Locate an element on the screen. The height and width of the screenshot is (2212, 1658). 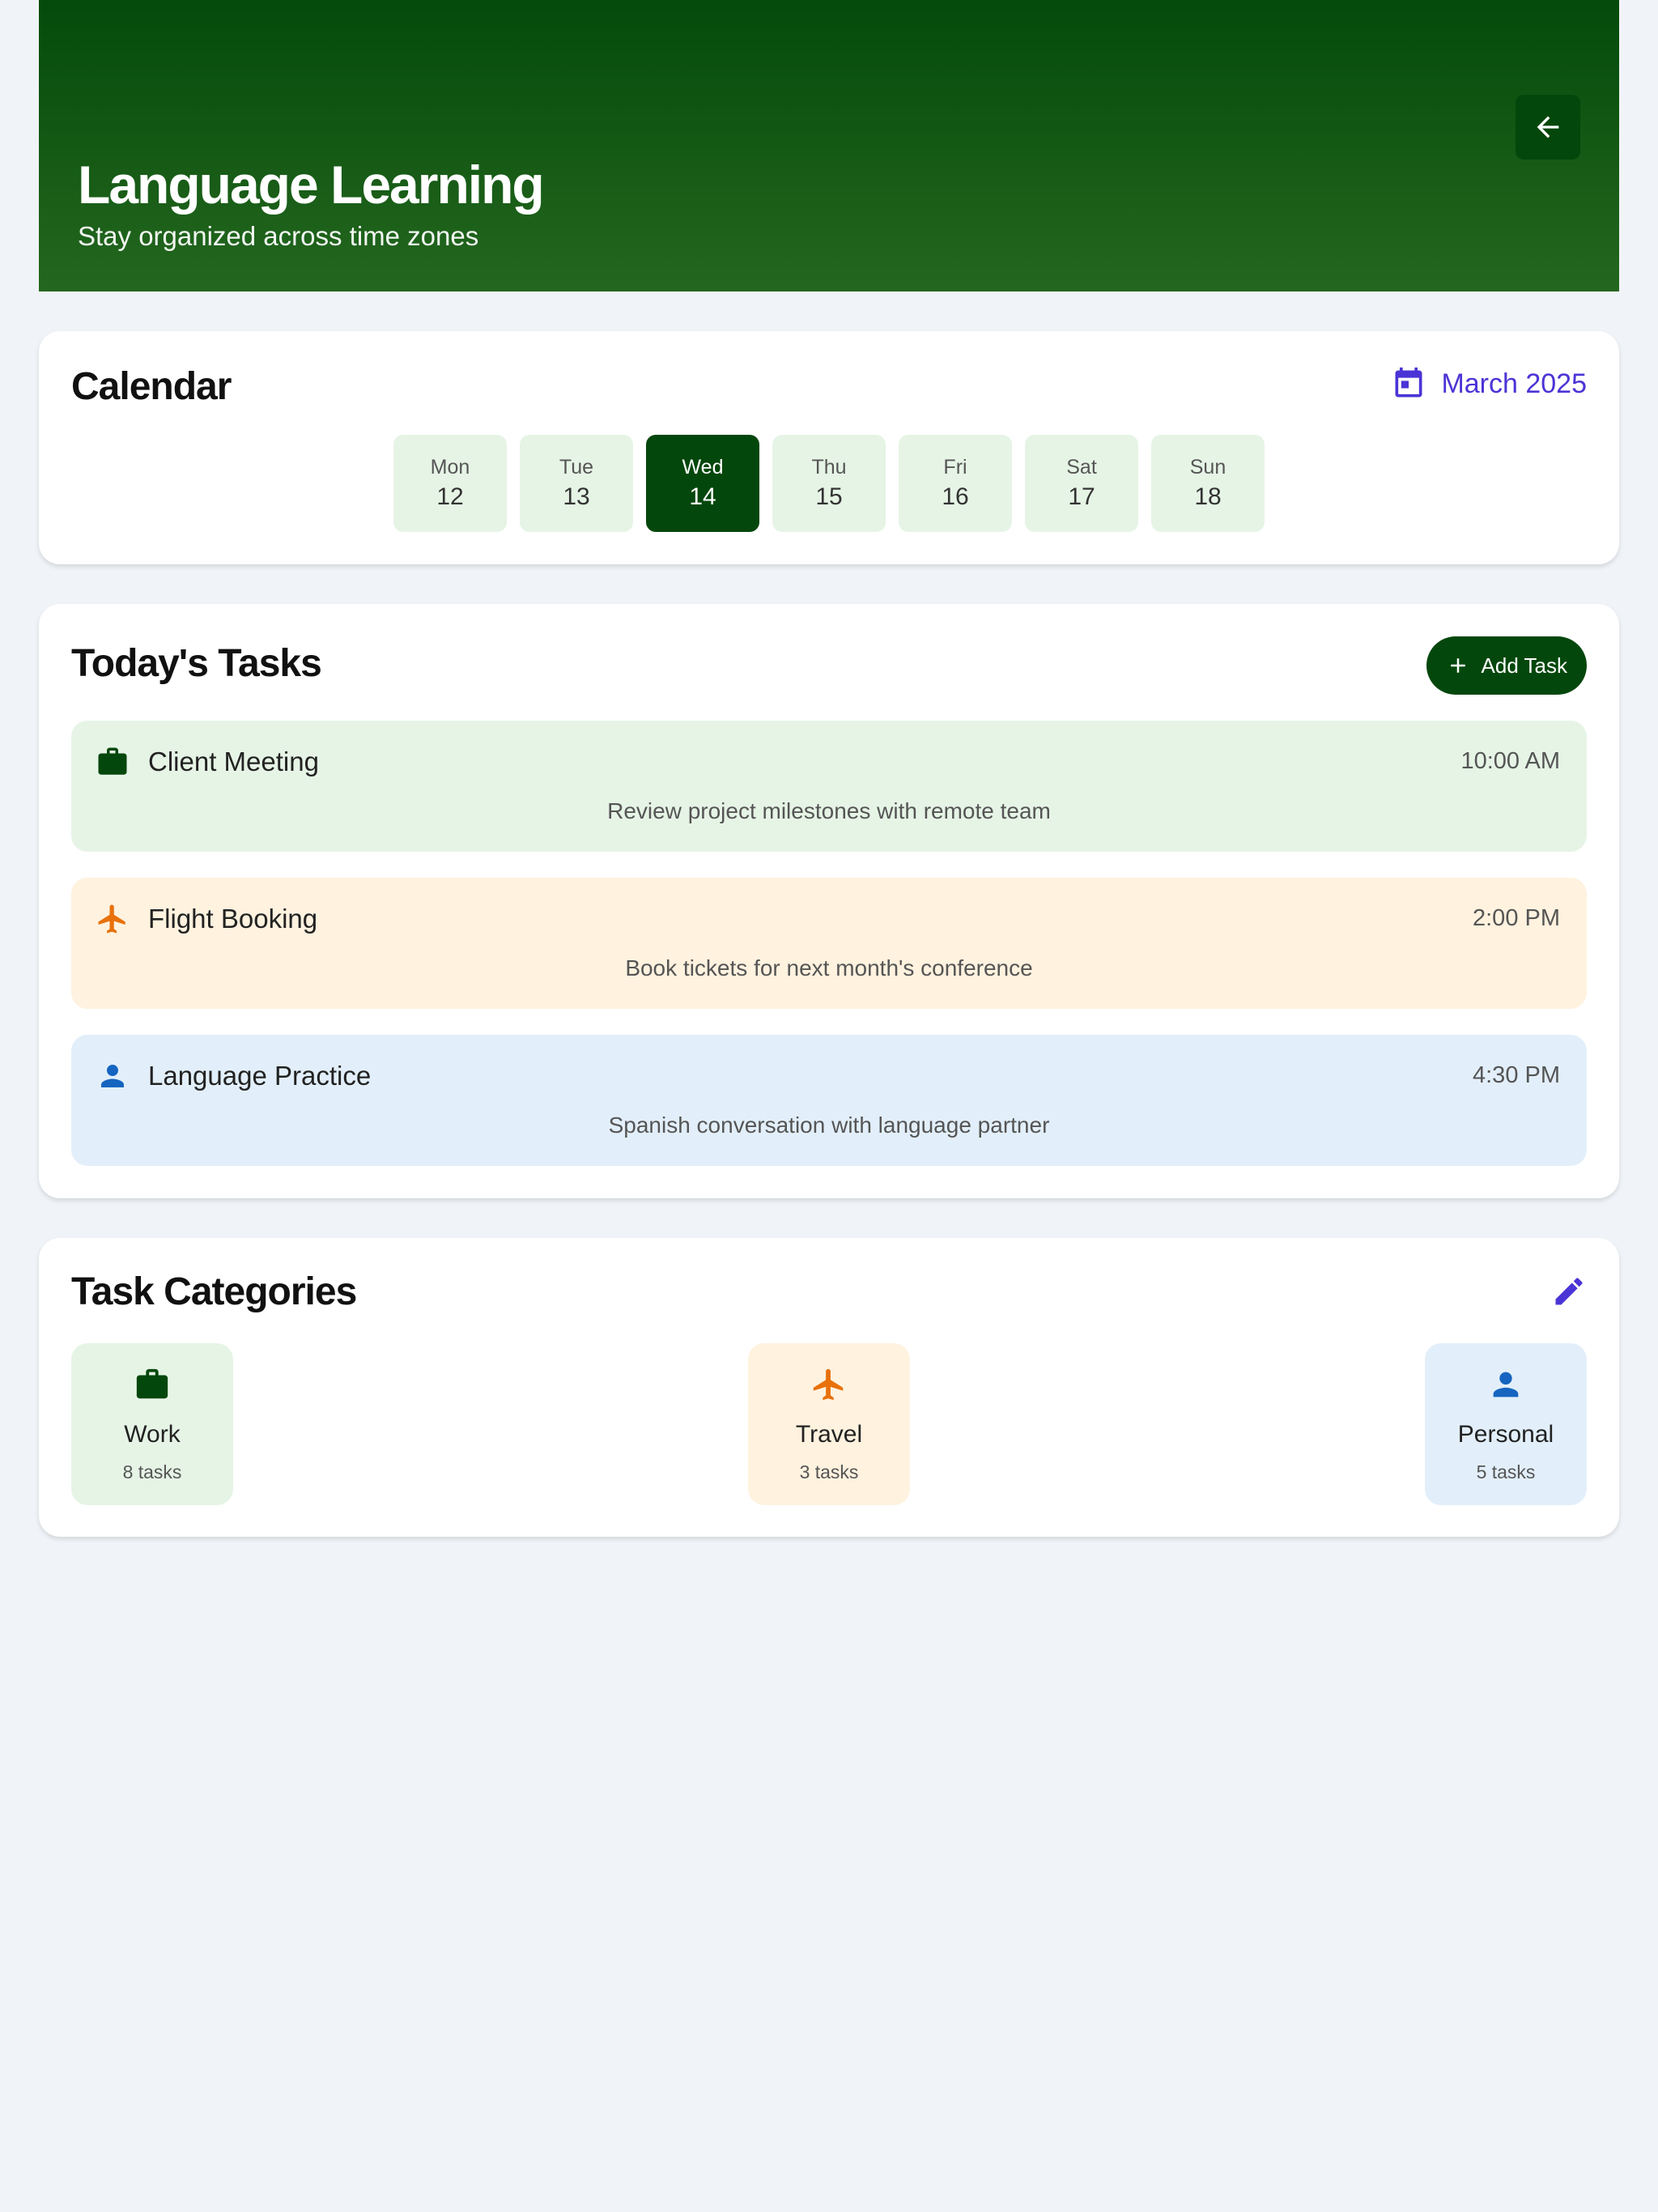
day-date: 13 is located at coordinates (576, 497).